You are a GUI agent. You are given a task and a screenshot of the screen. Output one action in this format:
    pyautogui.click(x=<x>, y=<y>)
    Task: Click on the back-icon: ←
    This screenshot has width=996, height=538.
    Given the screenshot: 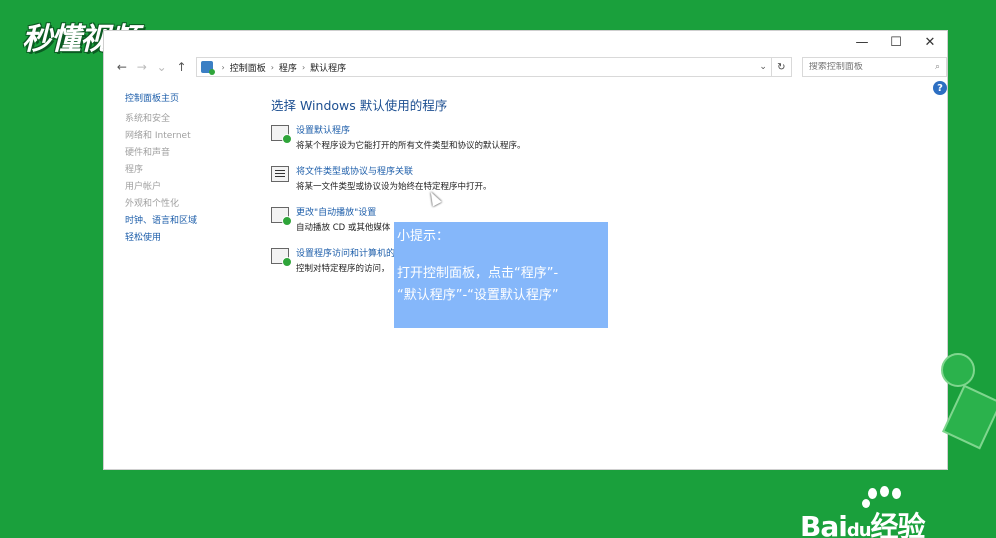 What is the action you would take?
    pyautogui.click(x=122, y=67)
    